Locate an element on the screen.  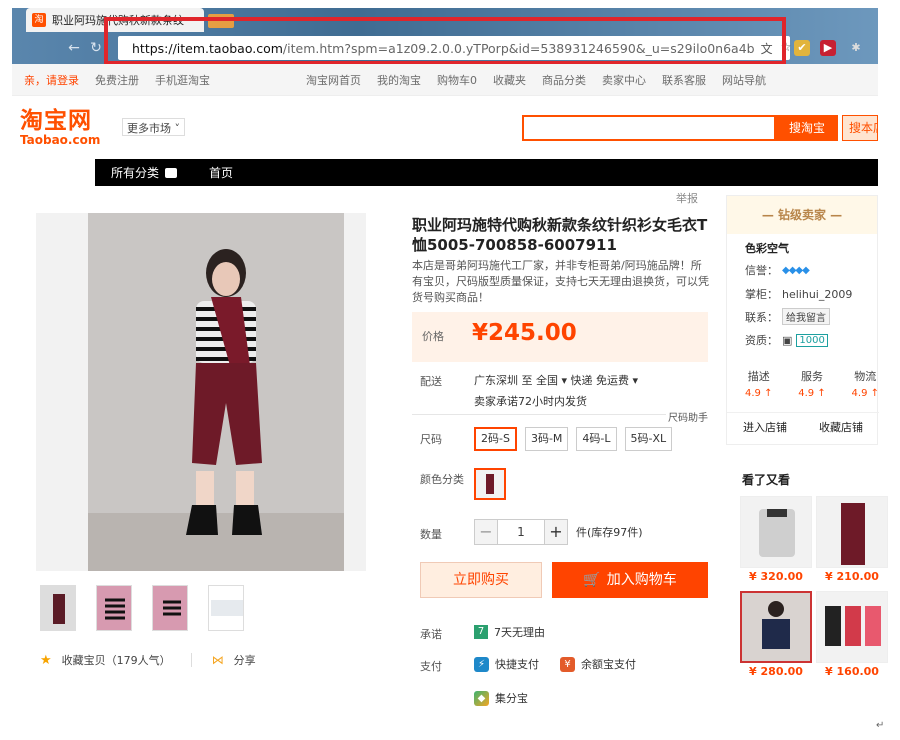
nav-home-link: 首页 is located at coordinates (214, 172).